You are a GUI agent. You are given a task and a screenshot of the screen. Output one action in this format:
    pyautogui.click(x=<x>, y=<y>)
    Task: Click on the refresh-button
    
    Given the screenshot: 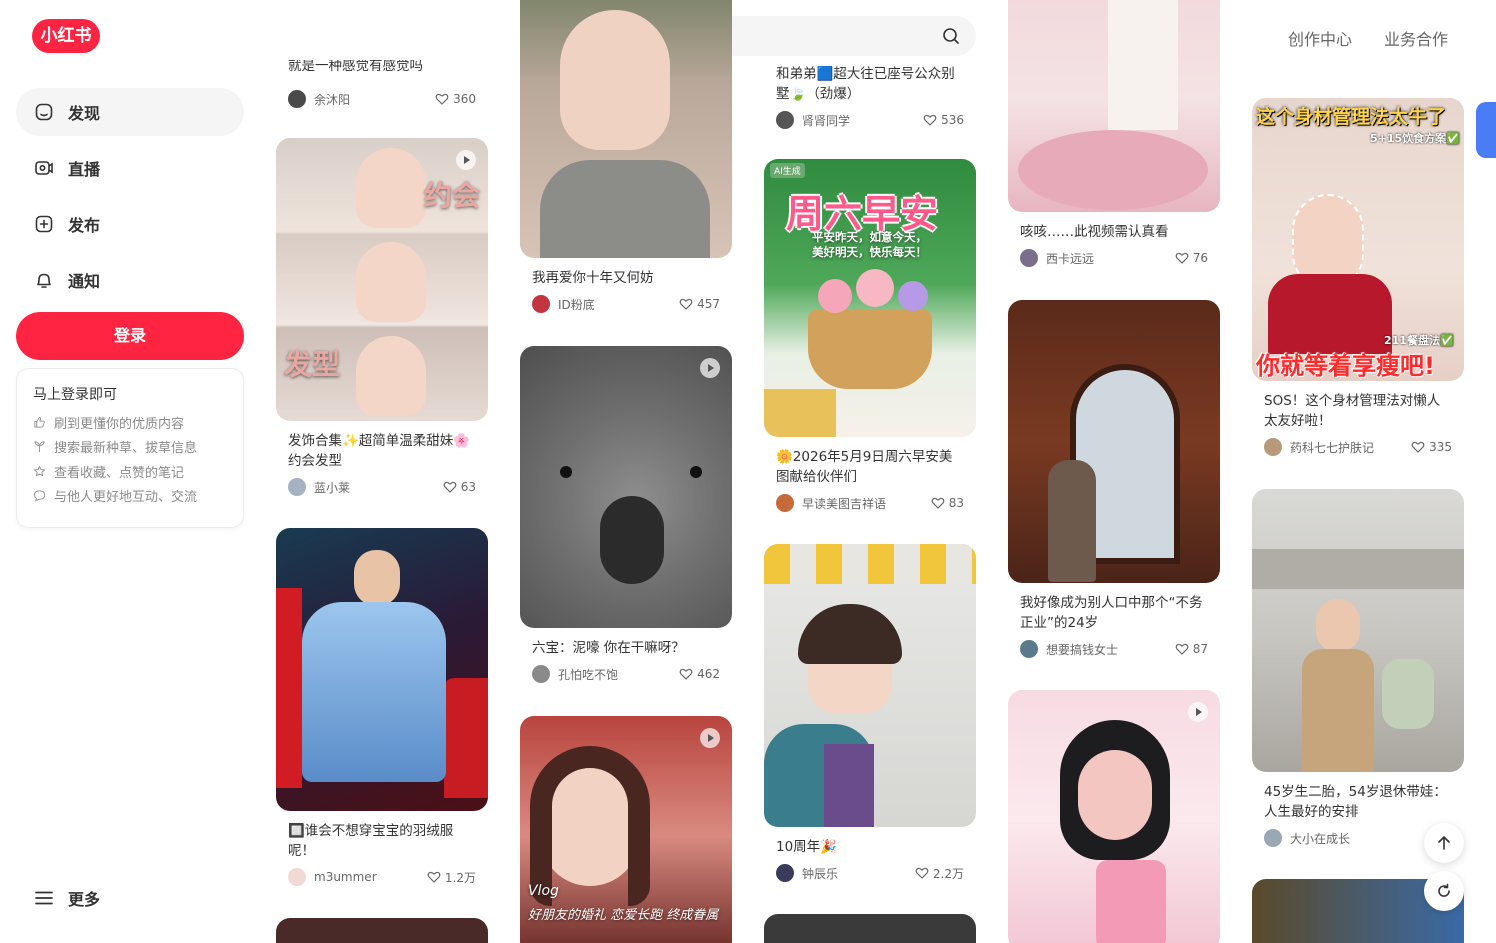 What is the action you would take?
    pyautogui.click(x=1444, y=891)
    